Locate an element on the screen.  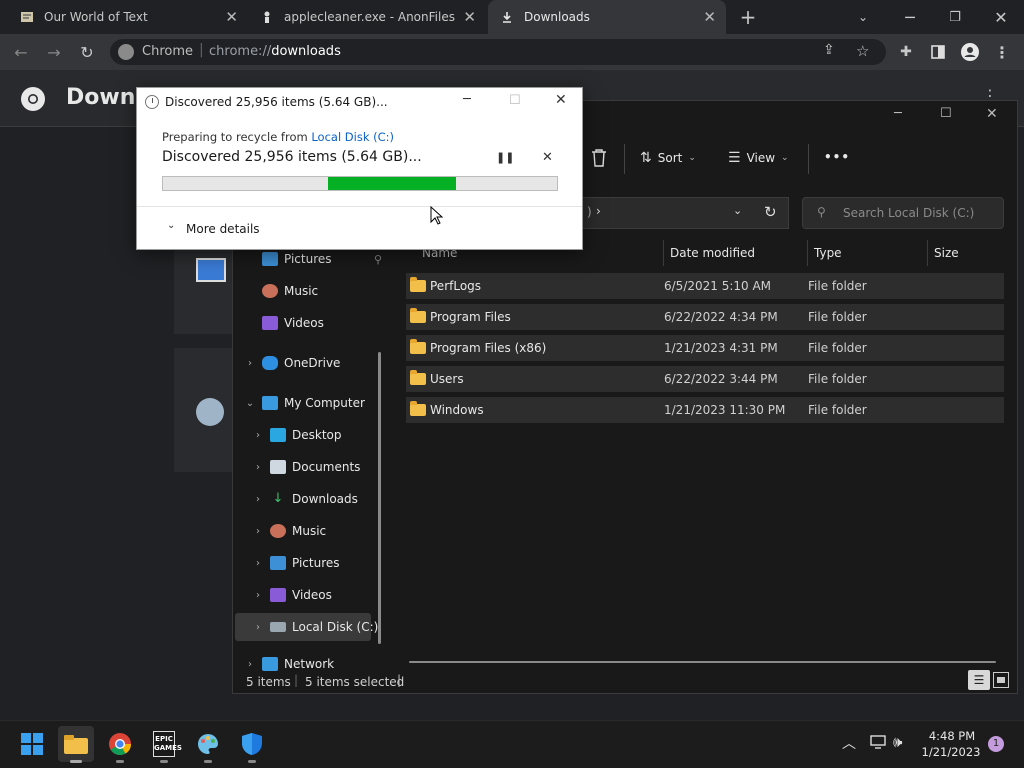
new-tab-button: + is located at coordinates (748, 17).